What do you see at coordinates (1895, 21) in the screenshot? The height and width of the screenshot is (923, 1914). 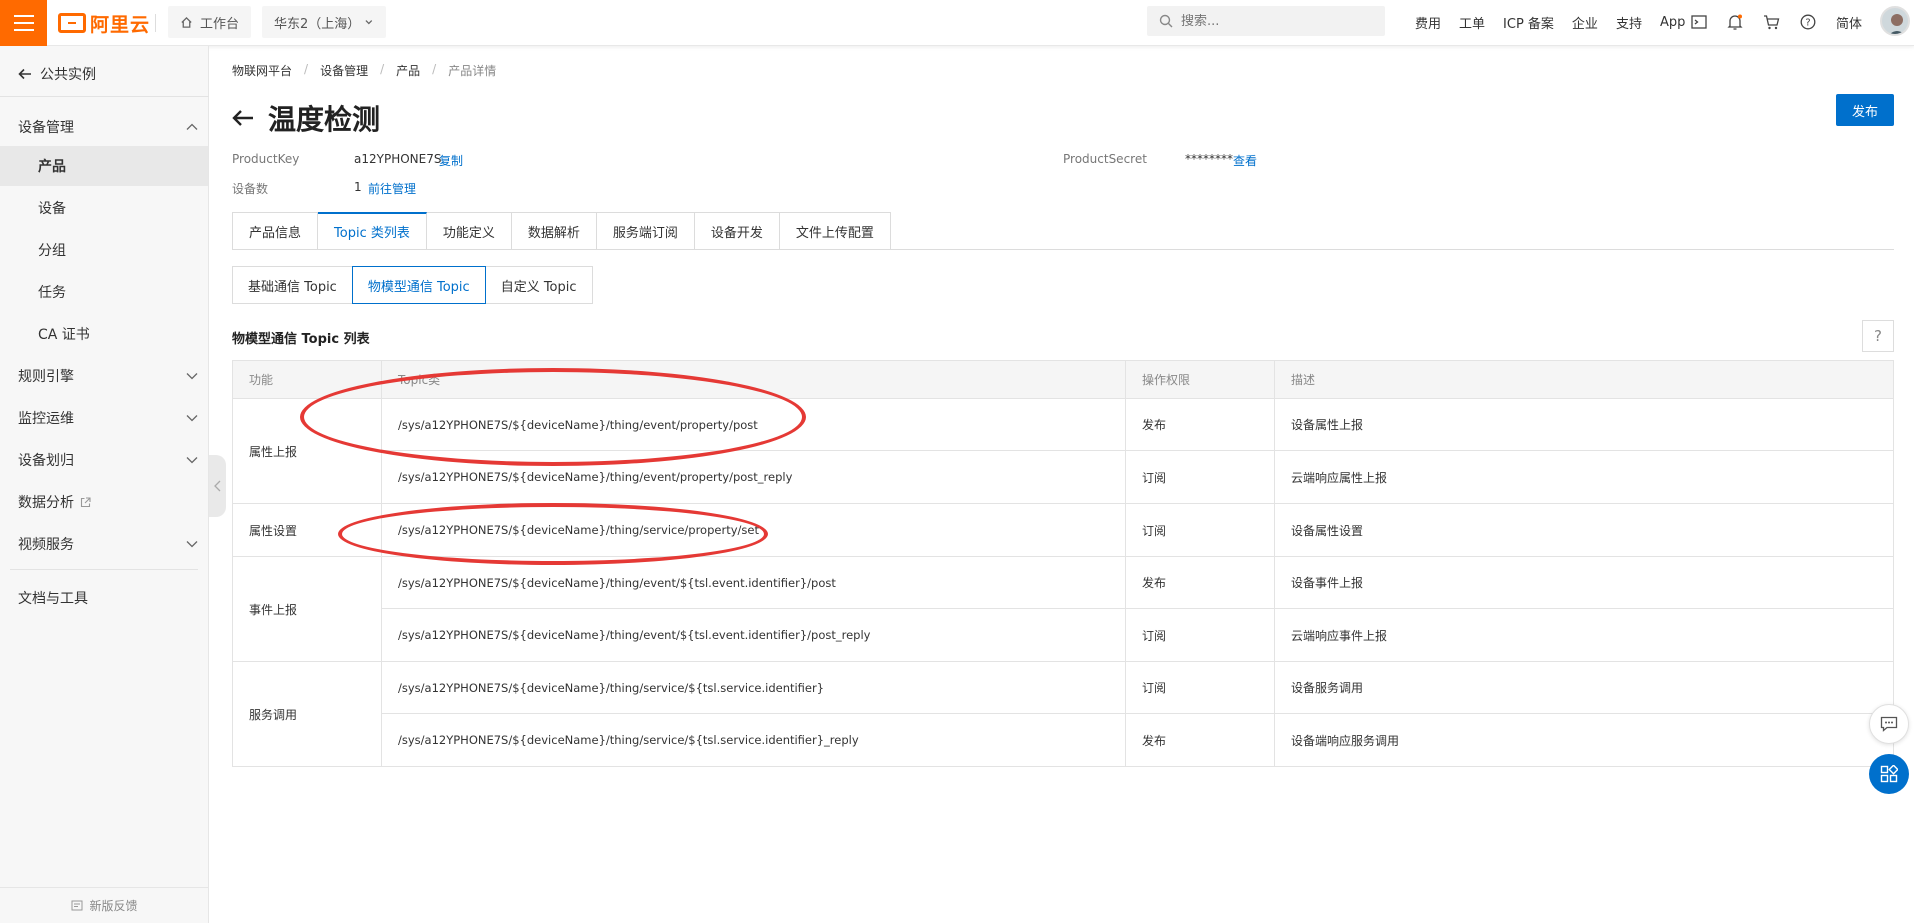 I see `avatar` at bounding box center [1895, 21].